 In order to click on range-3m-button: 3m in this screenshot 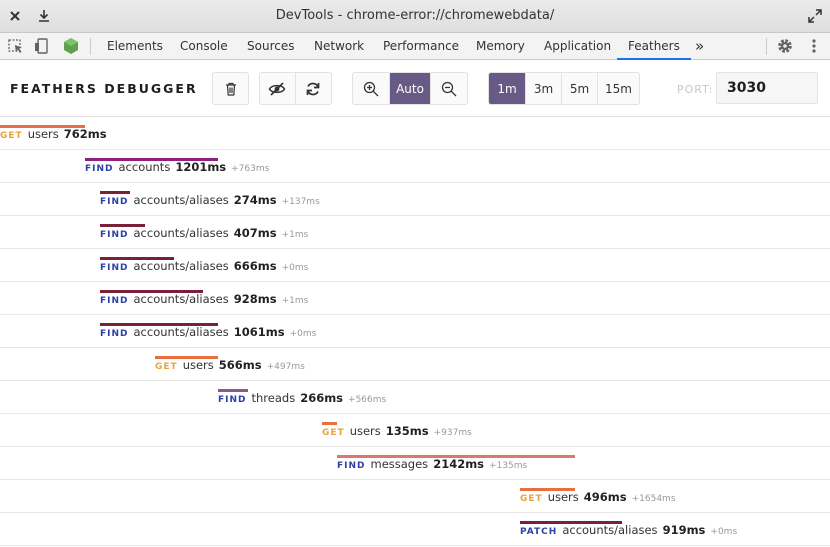, I will do `click(544, 88)`.